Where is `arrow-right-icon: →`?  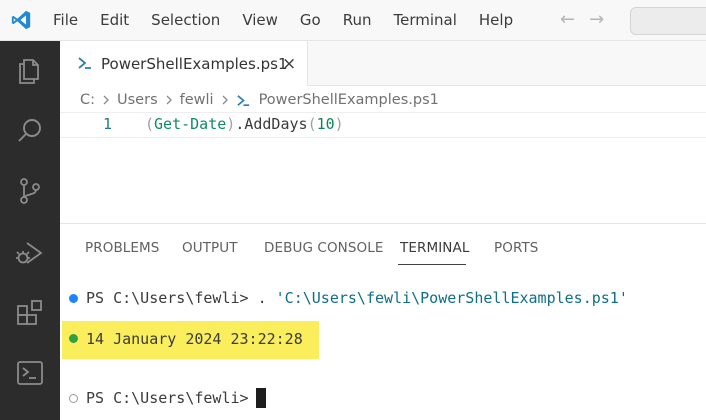 arrow-right-icon: → is located at coordinates (596, 20).